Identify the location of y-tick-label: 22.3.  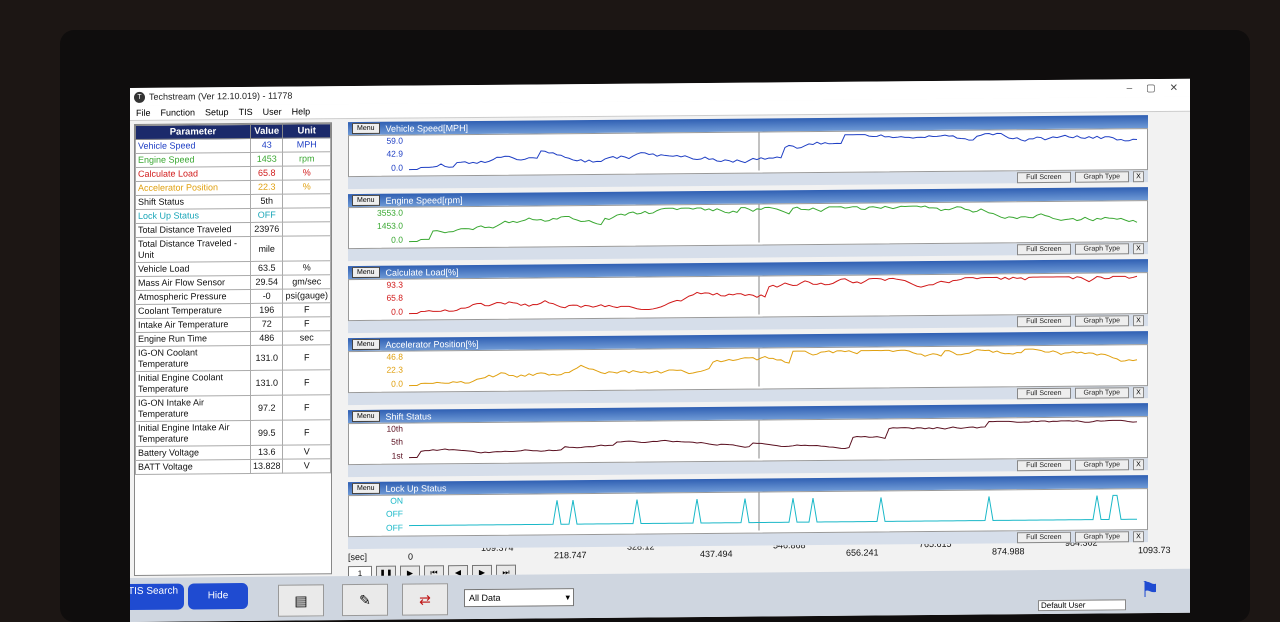
(394, 369).